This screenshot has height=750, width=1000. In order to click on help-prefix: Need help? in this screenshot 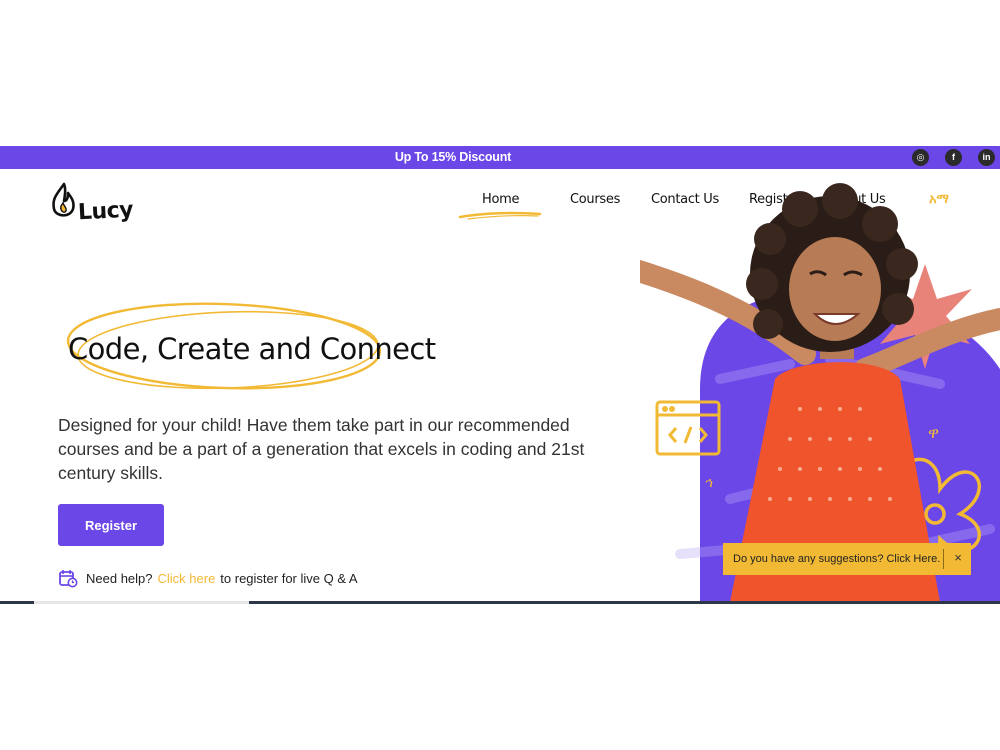, I will do `click(119, 578)`.